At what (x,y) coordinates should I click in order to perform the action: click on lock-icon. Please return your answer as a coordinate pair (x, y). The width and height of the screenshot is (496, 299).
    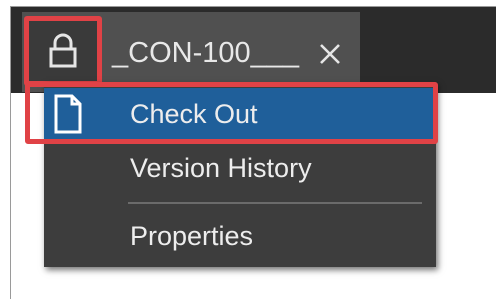
    Looking at the image, I should click on (63, 50).